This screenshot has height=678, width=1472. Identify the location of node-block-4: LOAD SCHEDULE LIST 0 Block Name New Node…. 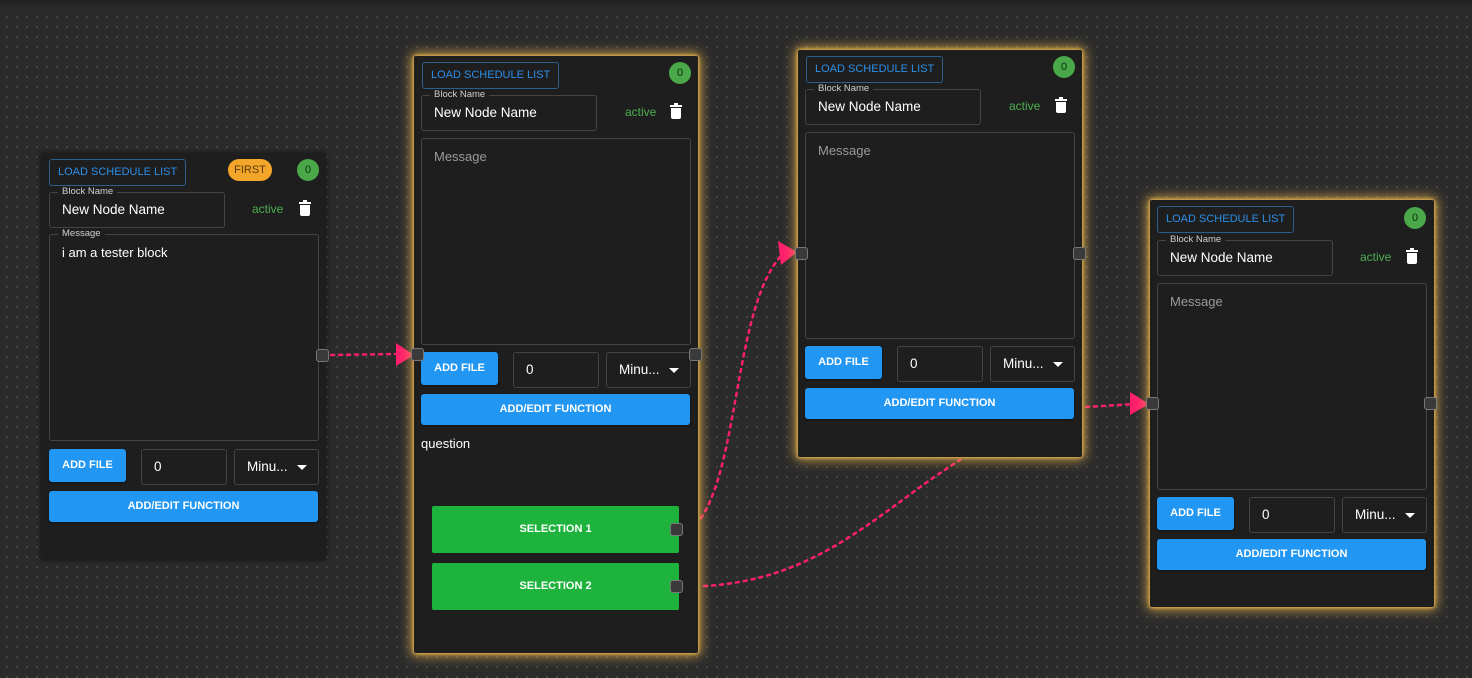
(1292, 403).